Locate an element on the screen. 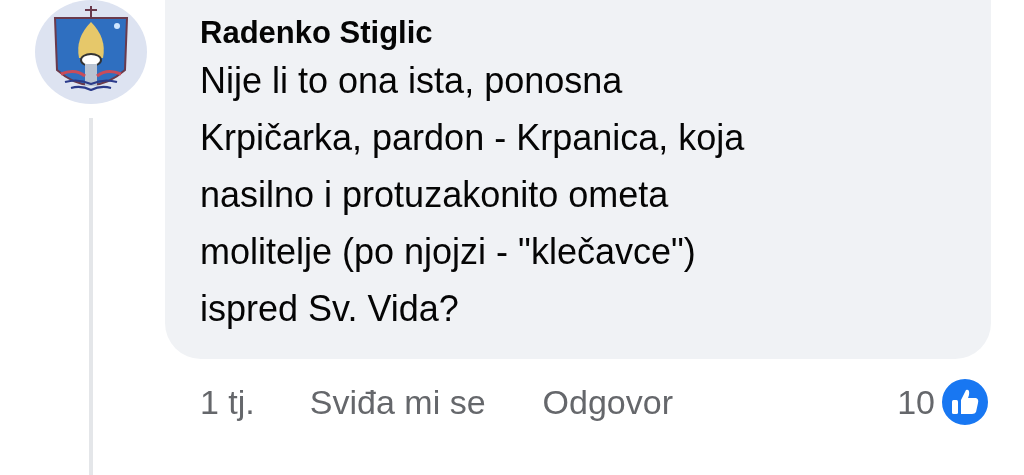 This screenshot has width=1024, height=475. action-link: Sviđa mi se is located at coordinates (397, 402).